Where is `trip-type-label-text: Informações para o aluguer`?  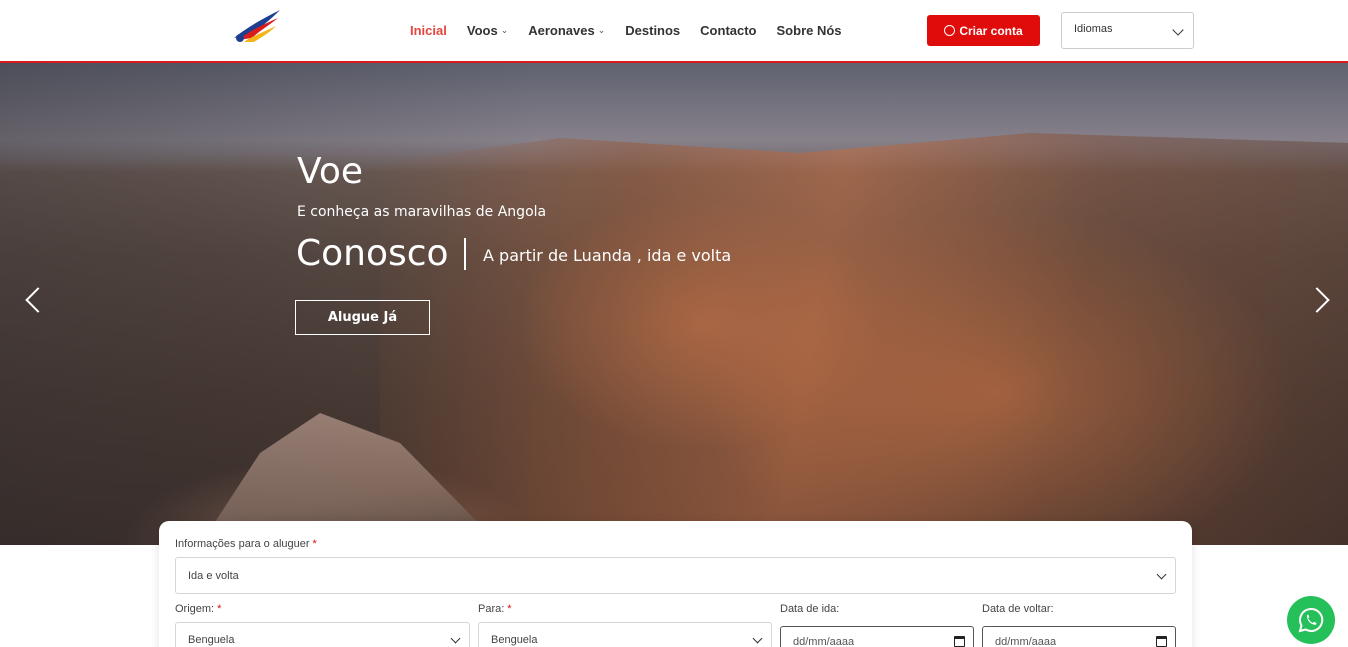 trip-type-label-text: Informações para o aluguer is located at coordinates (242, 544).